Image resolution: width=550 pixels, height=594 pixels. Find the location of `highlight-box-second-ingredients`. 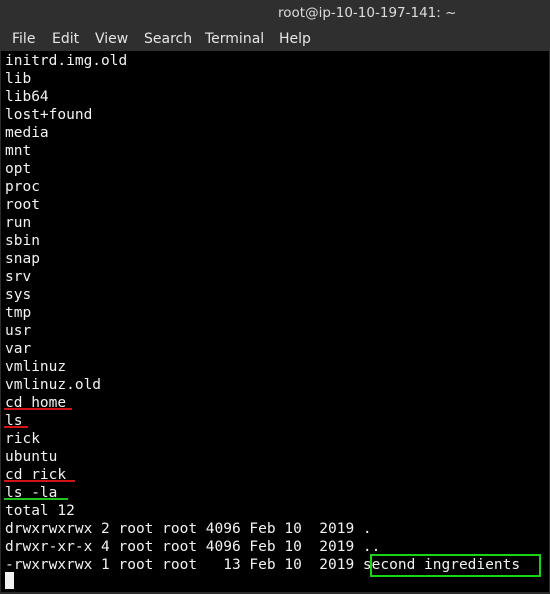

highlight-box-second-ingredients is located at coordinates (455, 565).